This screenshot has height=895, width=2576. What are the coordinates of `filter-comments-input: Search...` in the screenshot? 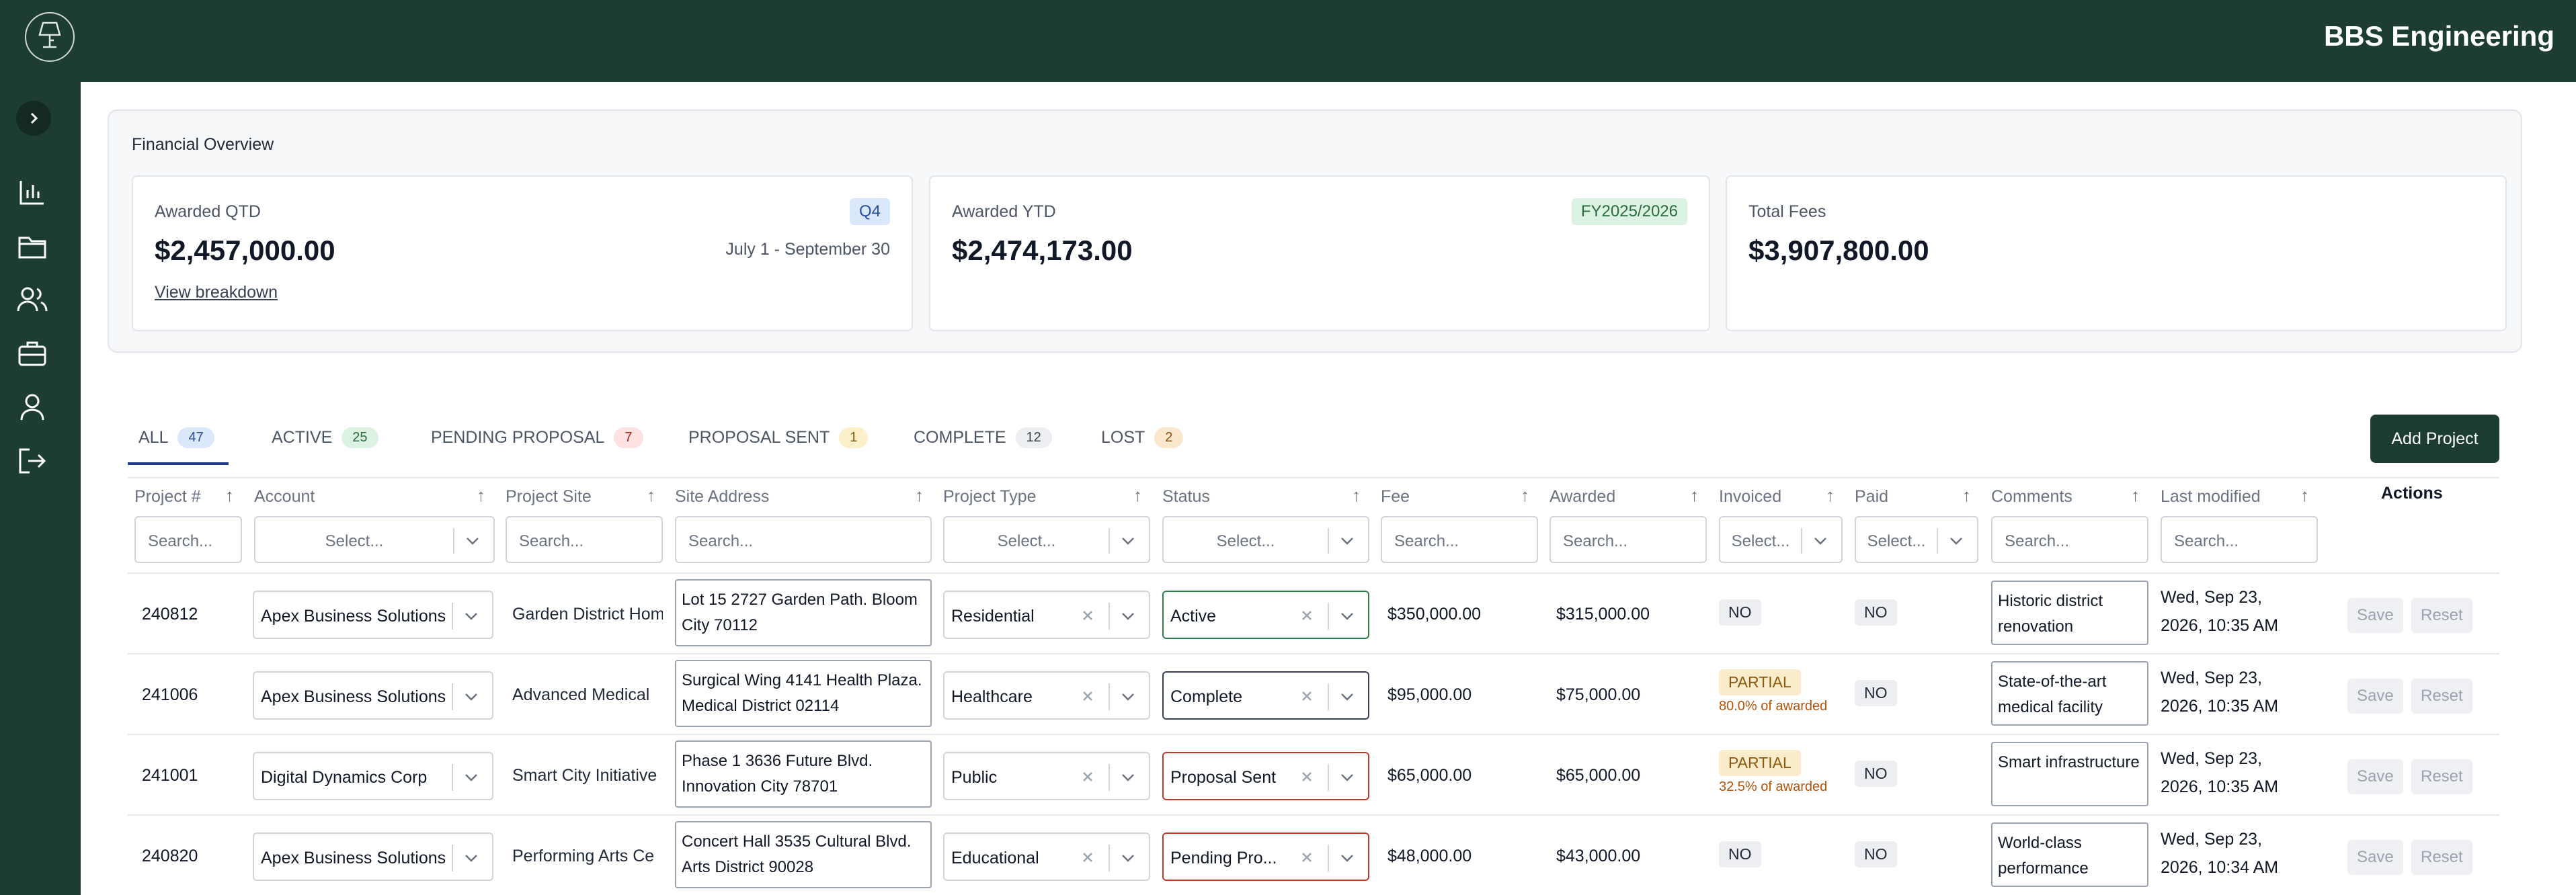 It's located at (2069, 539).